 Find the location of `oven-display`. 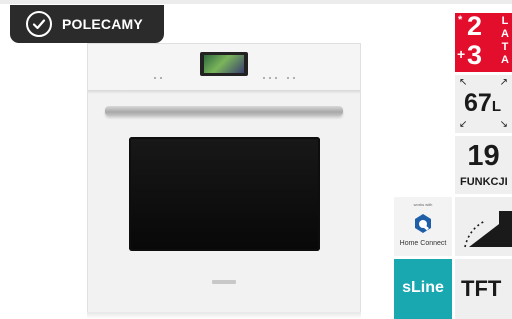

oven-display is located at coordinates (224, 64).